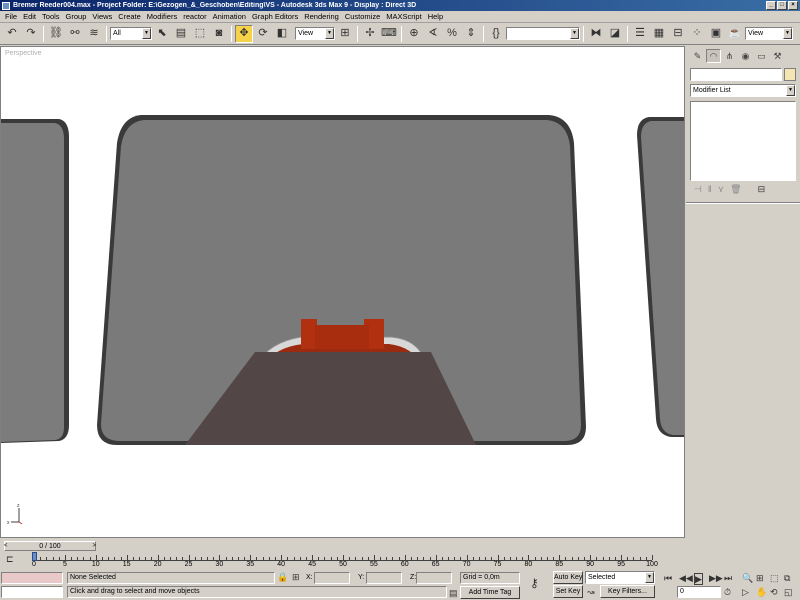 Image resolution: width=800 pixels, height=600 pixels. What do you see at coordinates (745, 592) in the screenshot?
I see `field-of-view-icon: ▷` at bounding box center [745, 592].